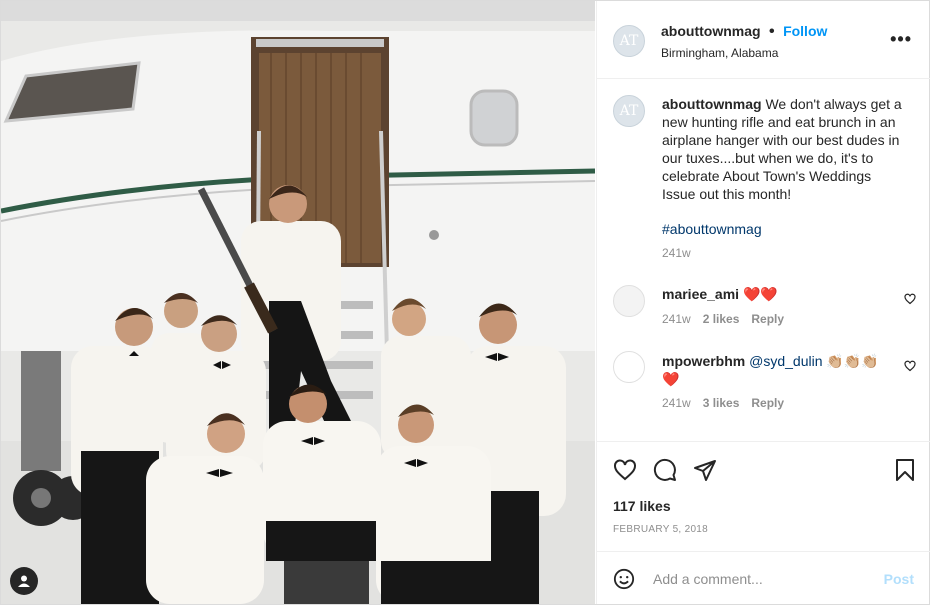 This screenshot has height=607, width=932. What do you see at coordinates (665, 472) in the screenshot?
I see `comment-bubble-icon` at bounding box center [665, 472].